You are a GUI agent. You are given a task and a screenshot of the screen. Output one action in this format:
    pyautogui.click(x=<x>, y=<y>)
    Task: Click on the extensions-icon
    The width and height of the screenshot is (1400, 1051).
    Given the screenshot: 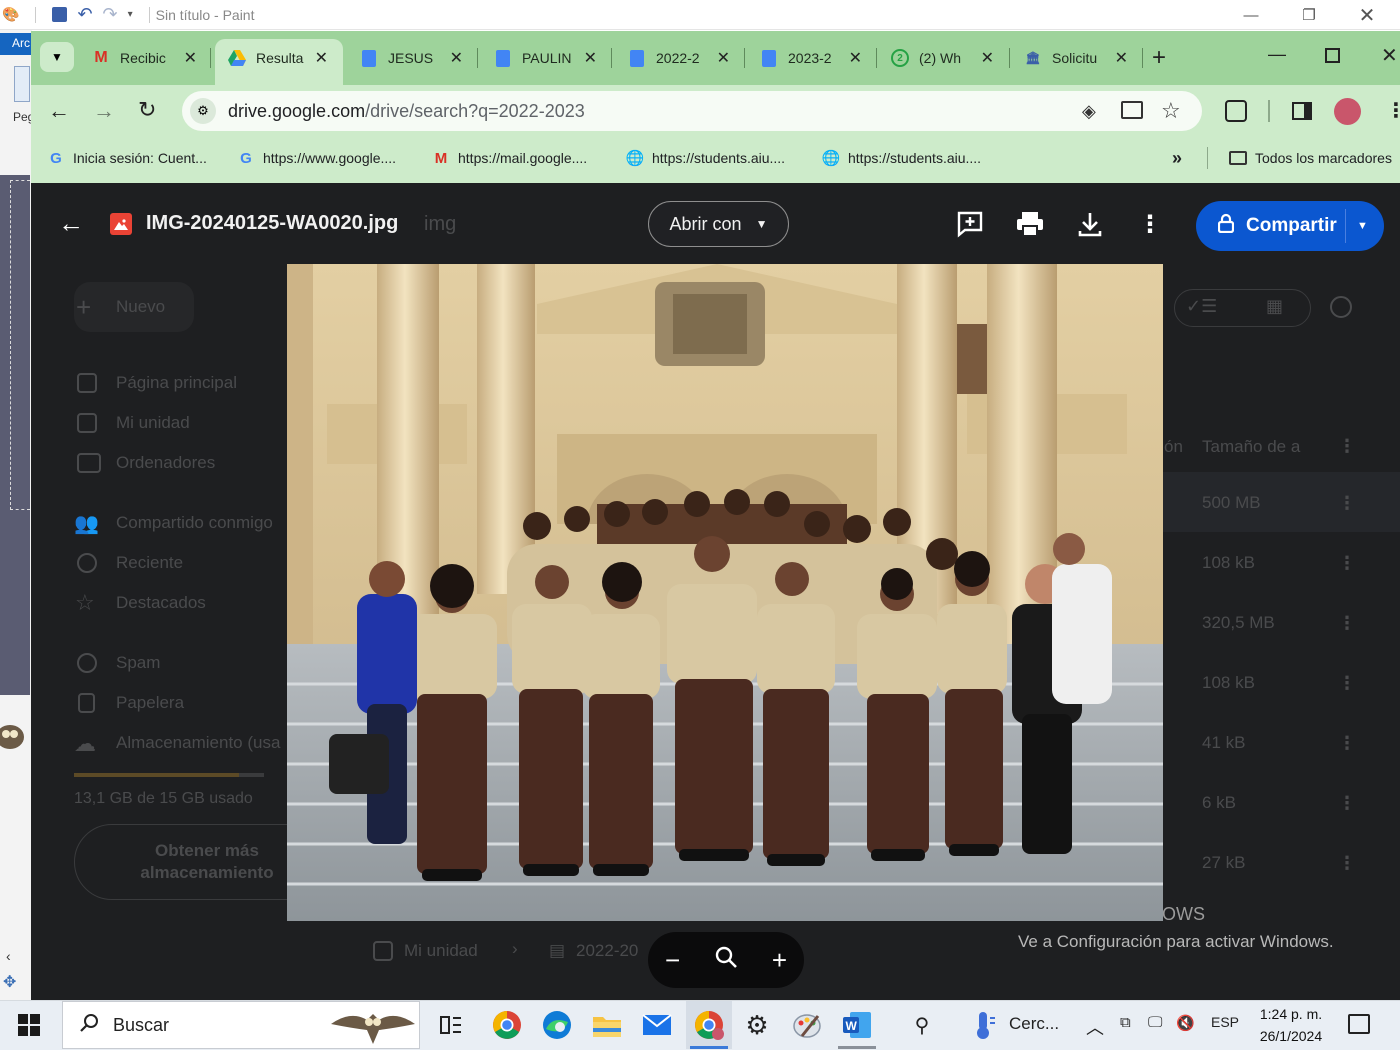 What is the action you would take?
    pyautogui.click(x=1236, y=111)
    